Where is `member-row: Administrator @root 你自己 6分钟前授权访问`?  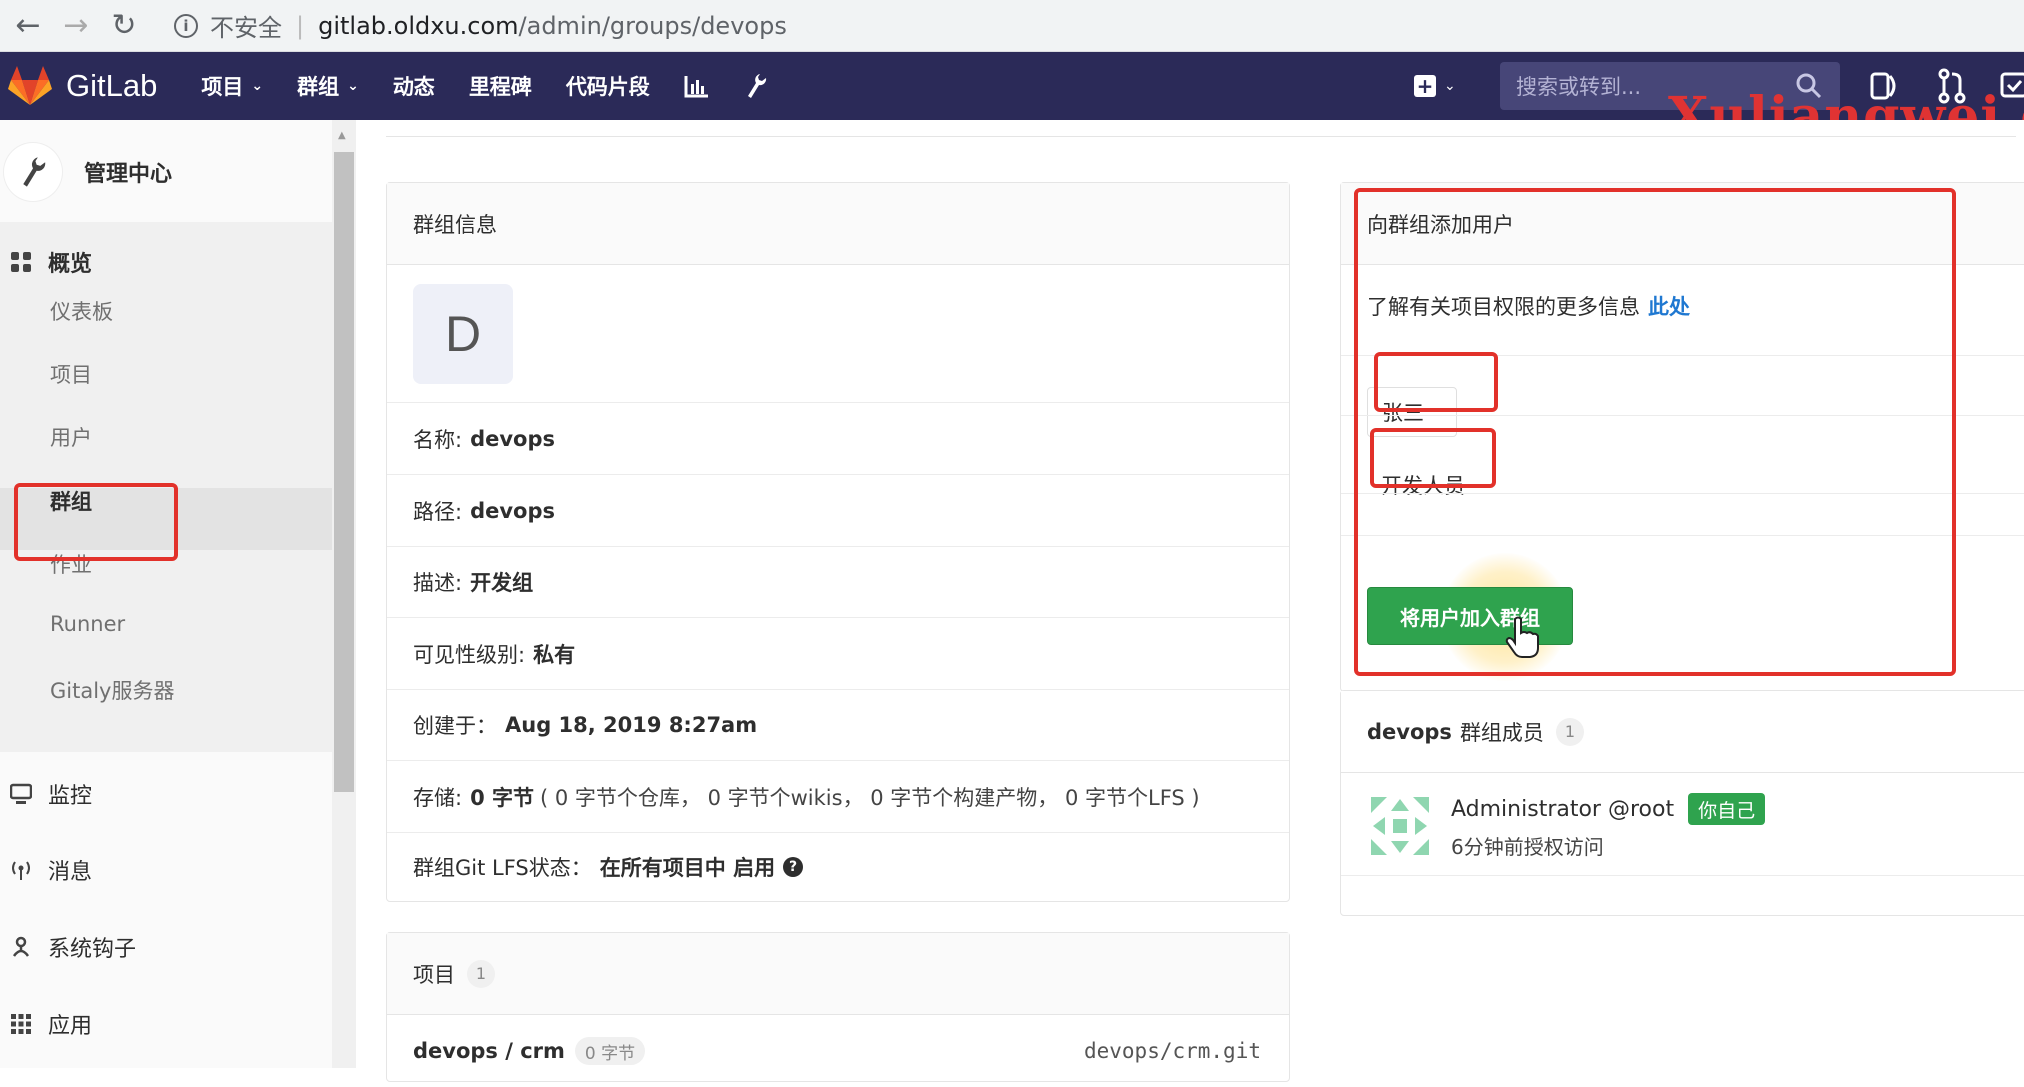
member-row: Administrator @root 你自己 6分钟前授权访问 is located at coordinates (1566, 826).